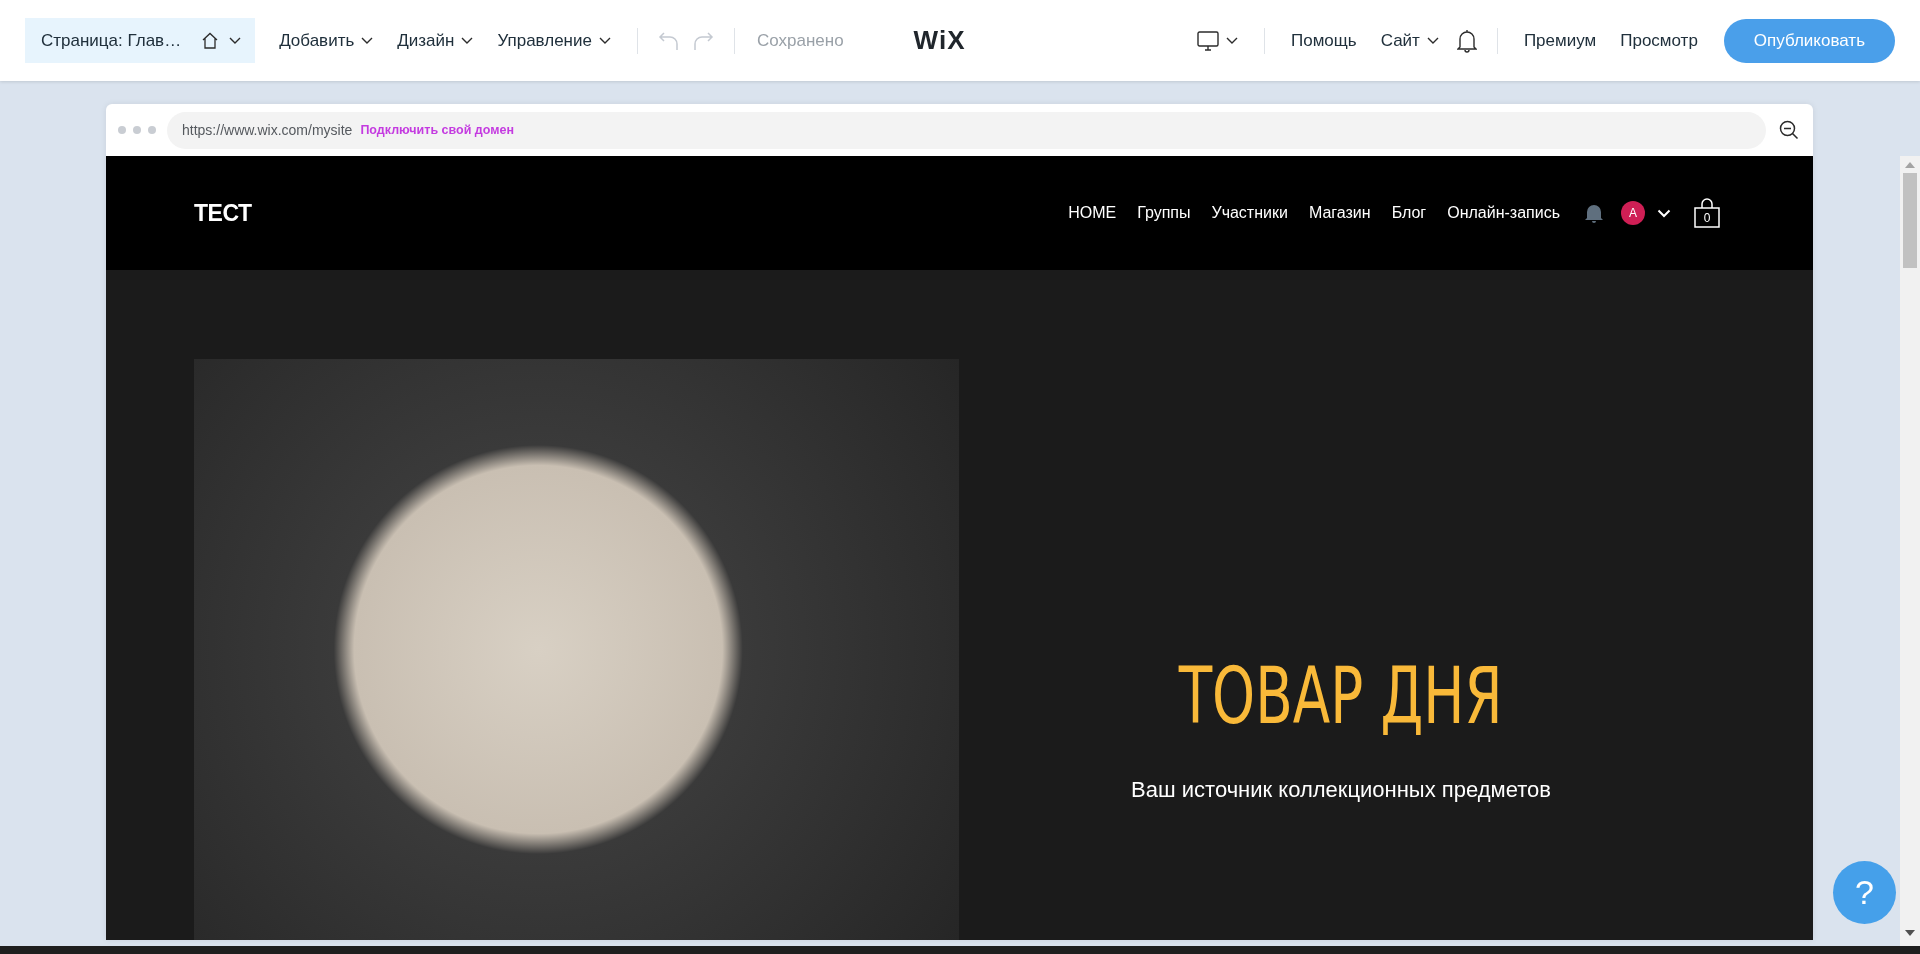  What do you see at coordinates (1707, 218) in the screenshot?
I see `cart-count: 0` at bounding box center [1707, 218].